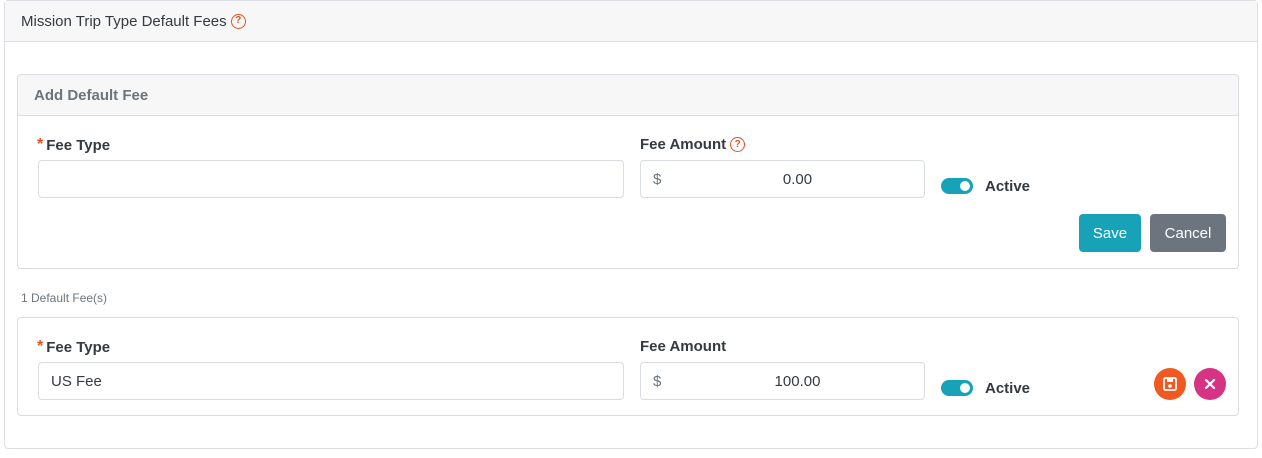  What do you see at coordinates (124, 21) in the screenshot?
I see `panel-title: Mission Trip Type Default Fees` at bounding box center [124, 21].